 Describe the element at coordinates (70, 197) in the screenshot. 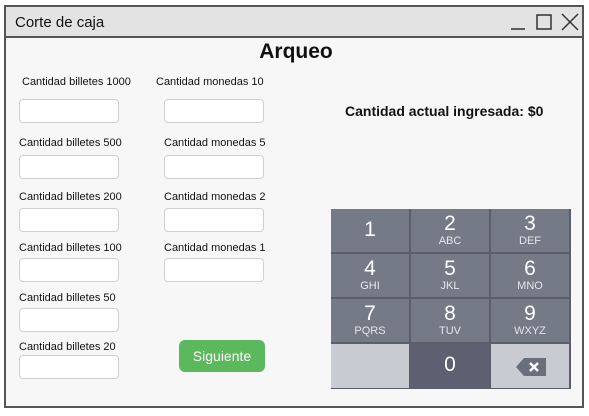

I see `bill-200-label: Cantidad billetes 200` at that location.